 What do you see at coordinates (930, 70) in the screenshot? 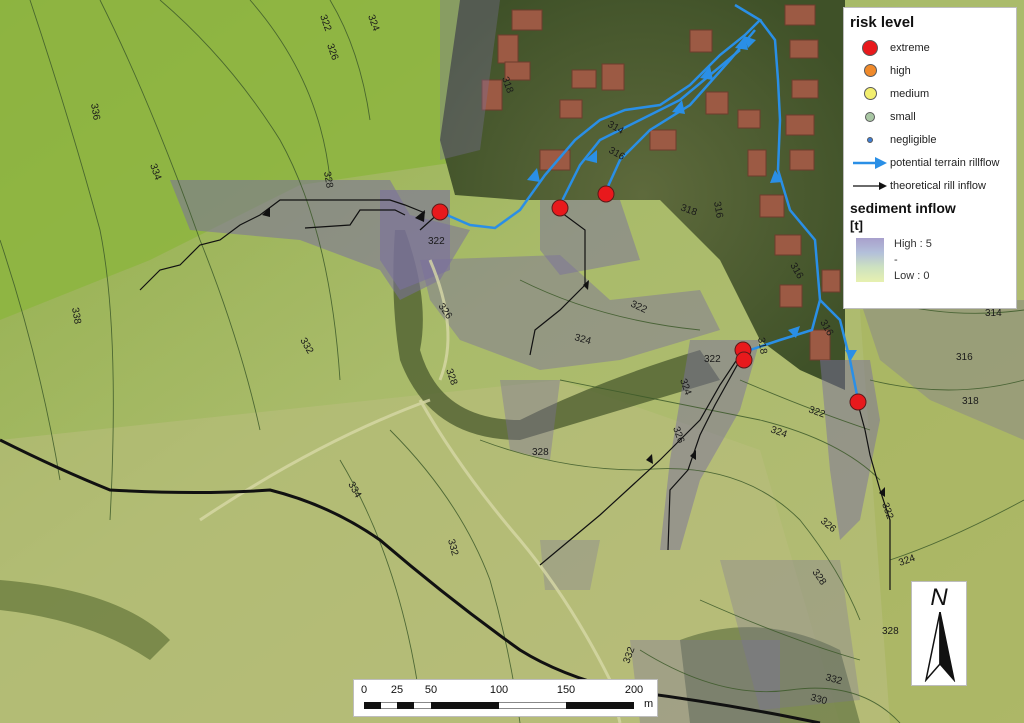
I see `legend-item-high: high` at bounding box center [930, 70].